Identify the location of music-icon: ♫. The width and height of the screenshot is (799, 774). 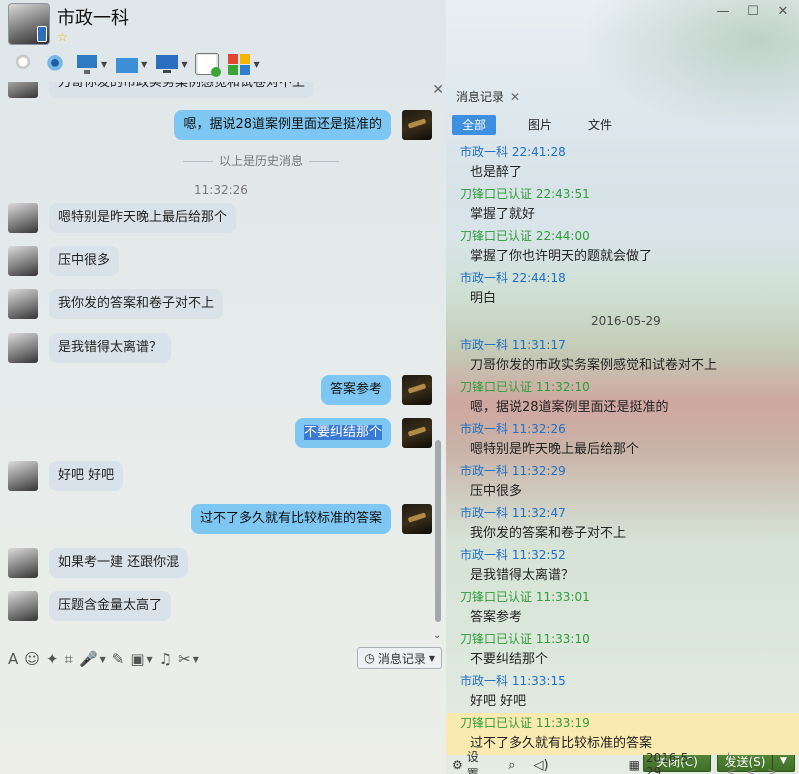
(165, 659).